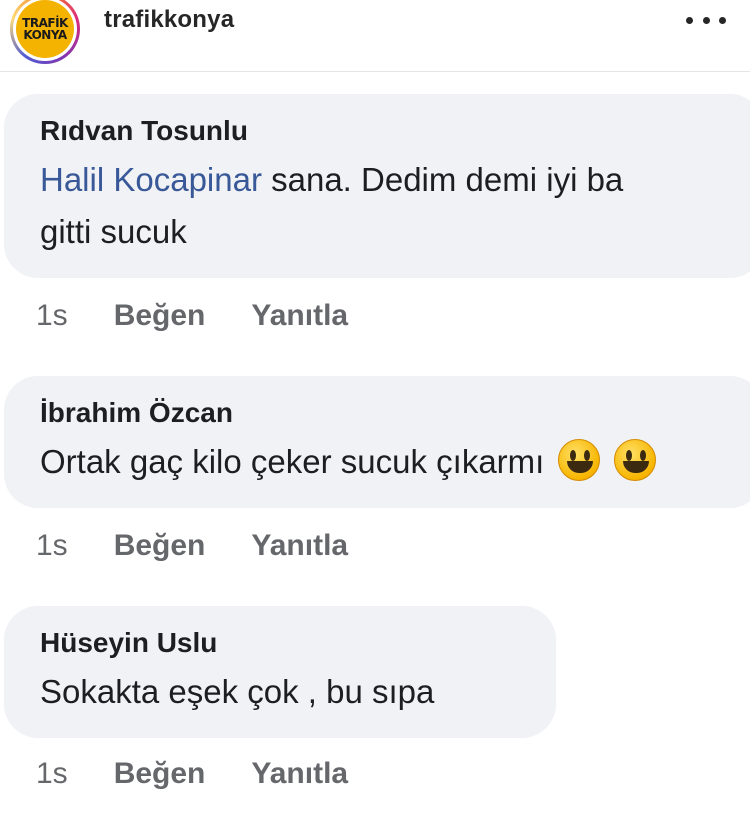  What do you see at coordinates (292, 461) in the screenshot?
I see `comment-text-part: Ortak gaç kilo çeker sucuk çıkarmı` at bounding box center [292, 461].